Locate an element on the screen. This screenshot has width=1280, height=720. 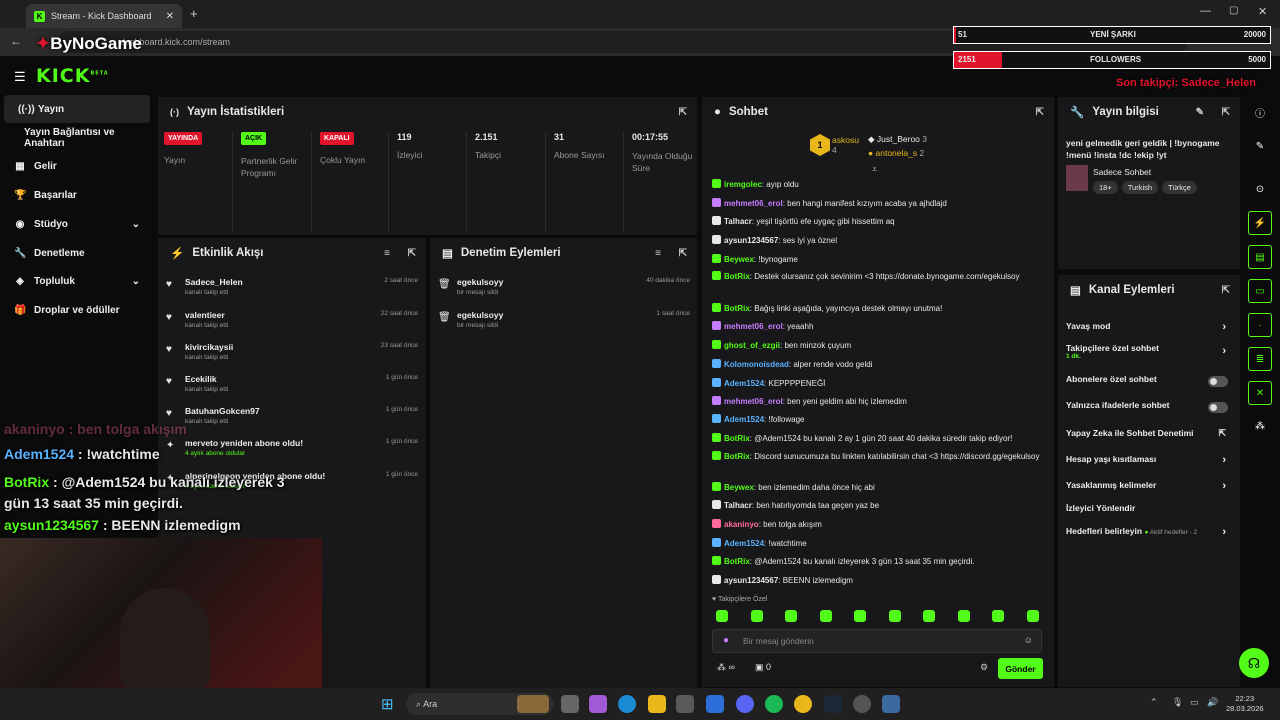
sidebar-item-basarilar: 🏆 Başarılar is located at coordinates (76, 195).